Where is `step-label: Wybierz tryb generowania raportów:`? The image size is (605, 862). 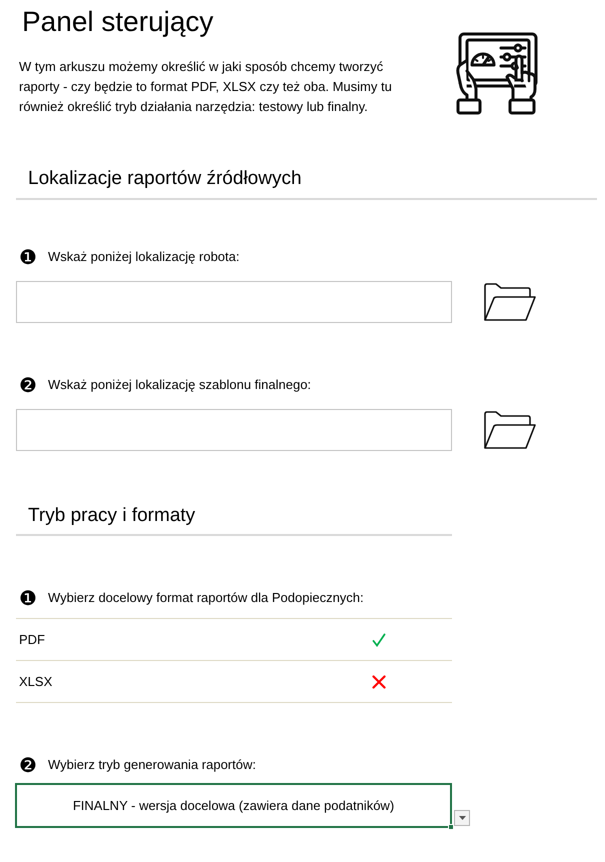
step-label: Wybierz tryb generowania raportów: is located at coordinates (152, 765).